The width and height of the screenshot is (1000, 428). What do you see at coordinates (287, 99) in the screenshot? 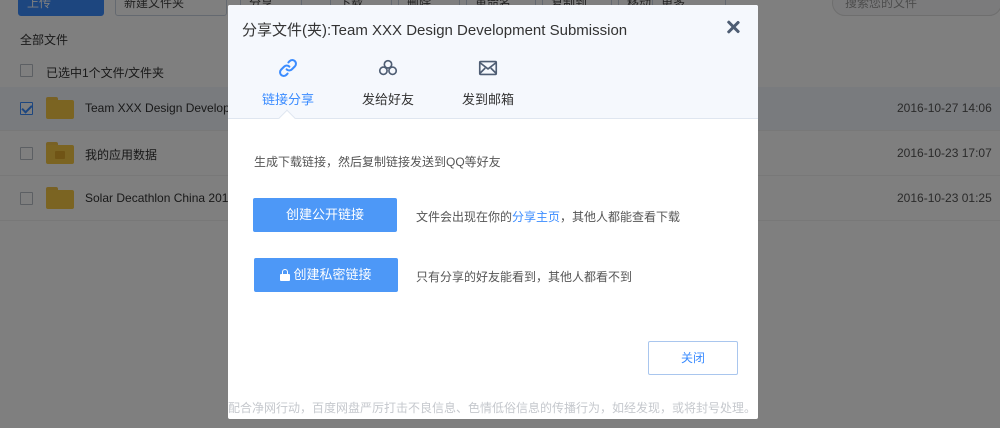
I see `tab-label: 链接分享` at bounding box center [287, 99].